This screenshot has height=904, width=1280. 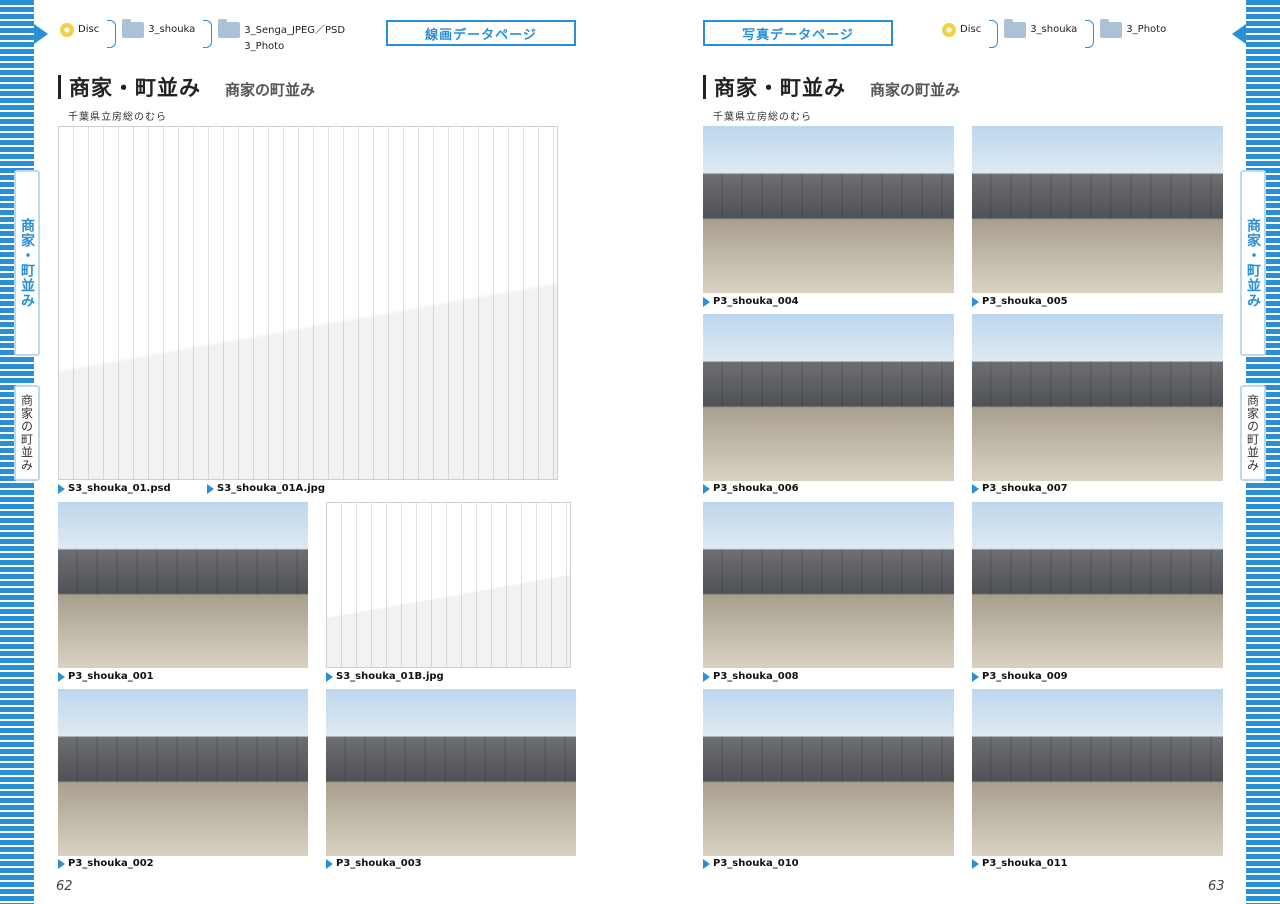 I want to click on image-caption: P3_shouka_002, so click(x=106, y=863).